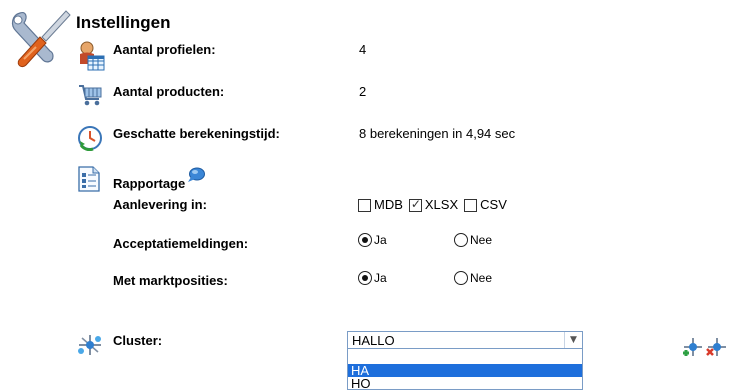 This screenshot has height=390, width=729. I want to click on market-yes-label: Ja, so click(380, 278).